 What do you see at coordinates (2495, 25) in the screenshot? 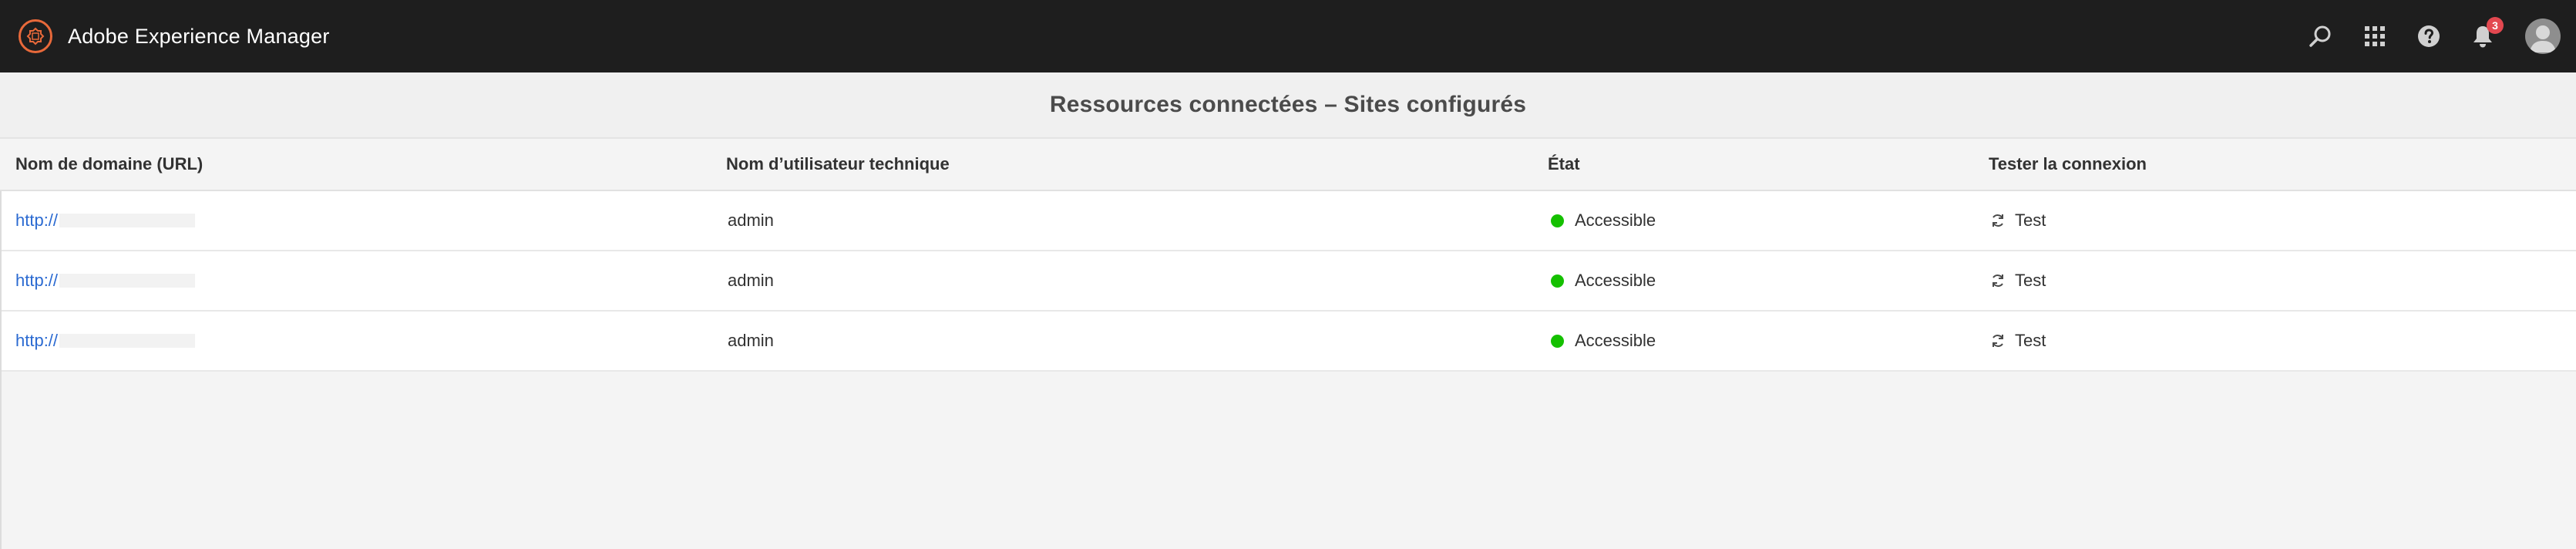
I see `notification-badge: 3` at bounding box center [2495, 25].